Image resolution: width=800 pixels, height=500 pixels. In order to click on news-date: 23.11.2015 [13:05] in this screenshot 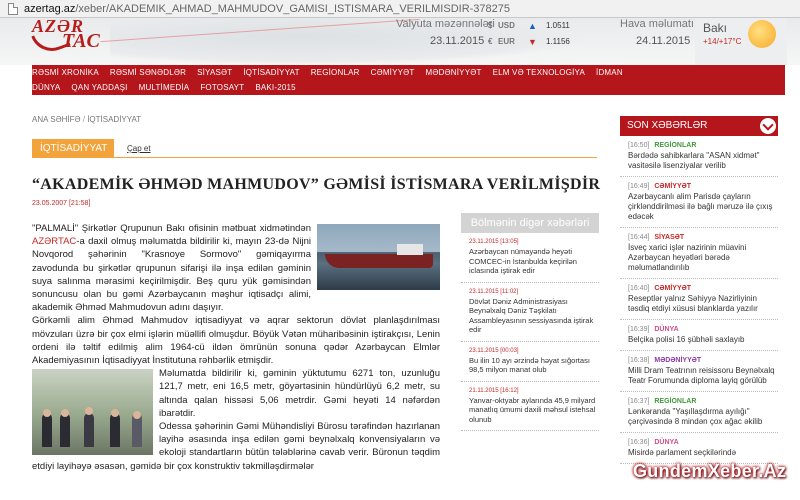, I will do `click(494, 242)`.